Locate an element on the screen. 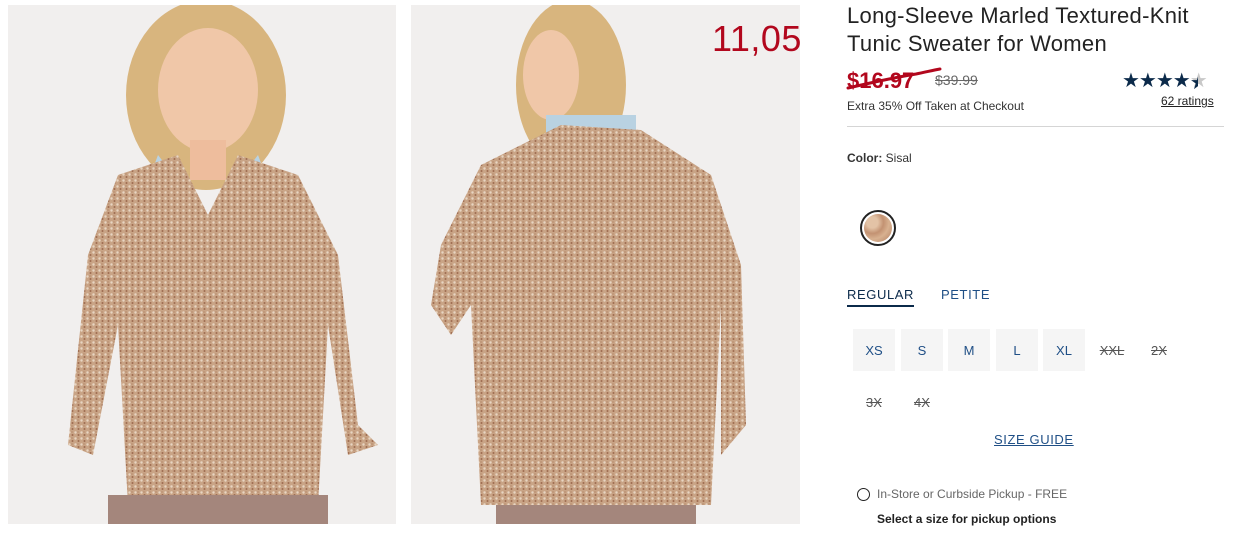  pickup-label: In-Store or Curbside Pickup - FREE is located at coordinates (972, 494).